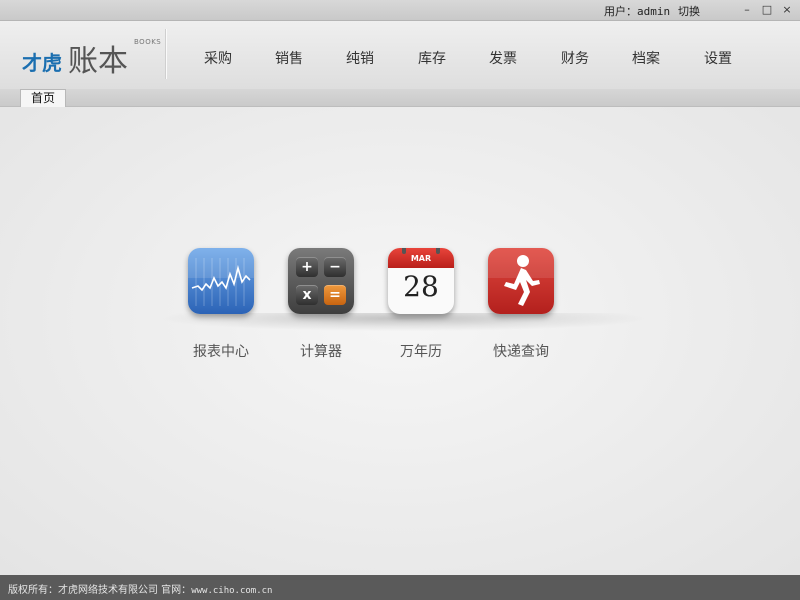  Describe the element at coordinates (165, 54) in the screenshot. I see `logo-divider` at that location.